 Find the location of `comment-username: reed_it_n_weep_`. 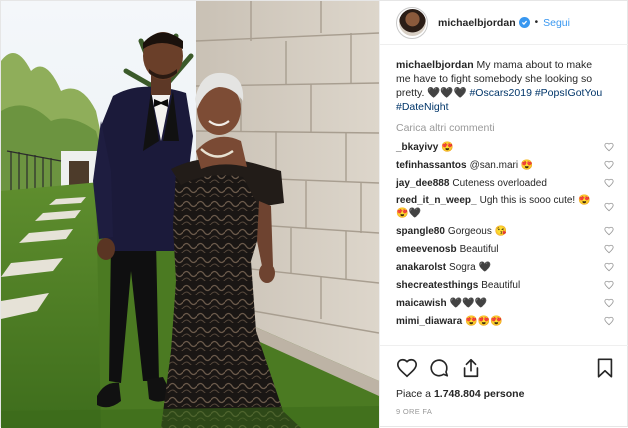

comment-username: reed_it_n_weep_ is located at coordinates (436, 200).